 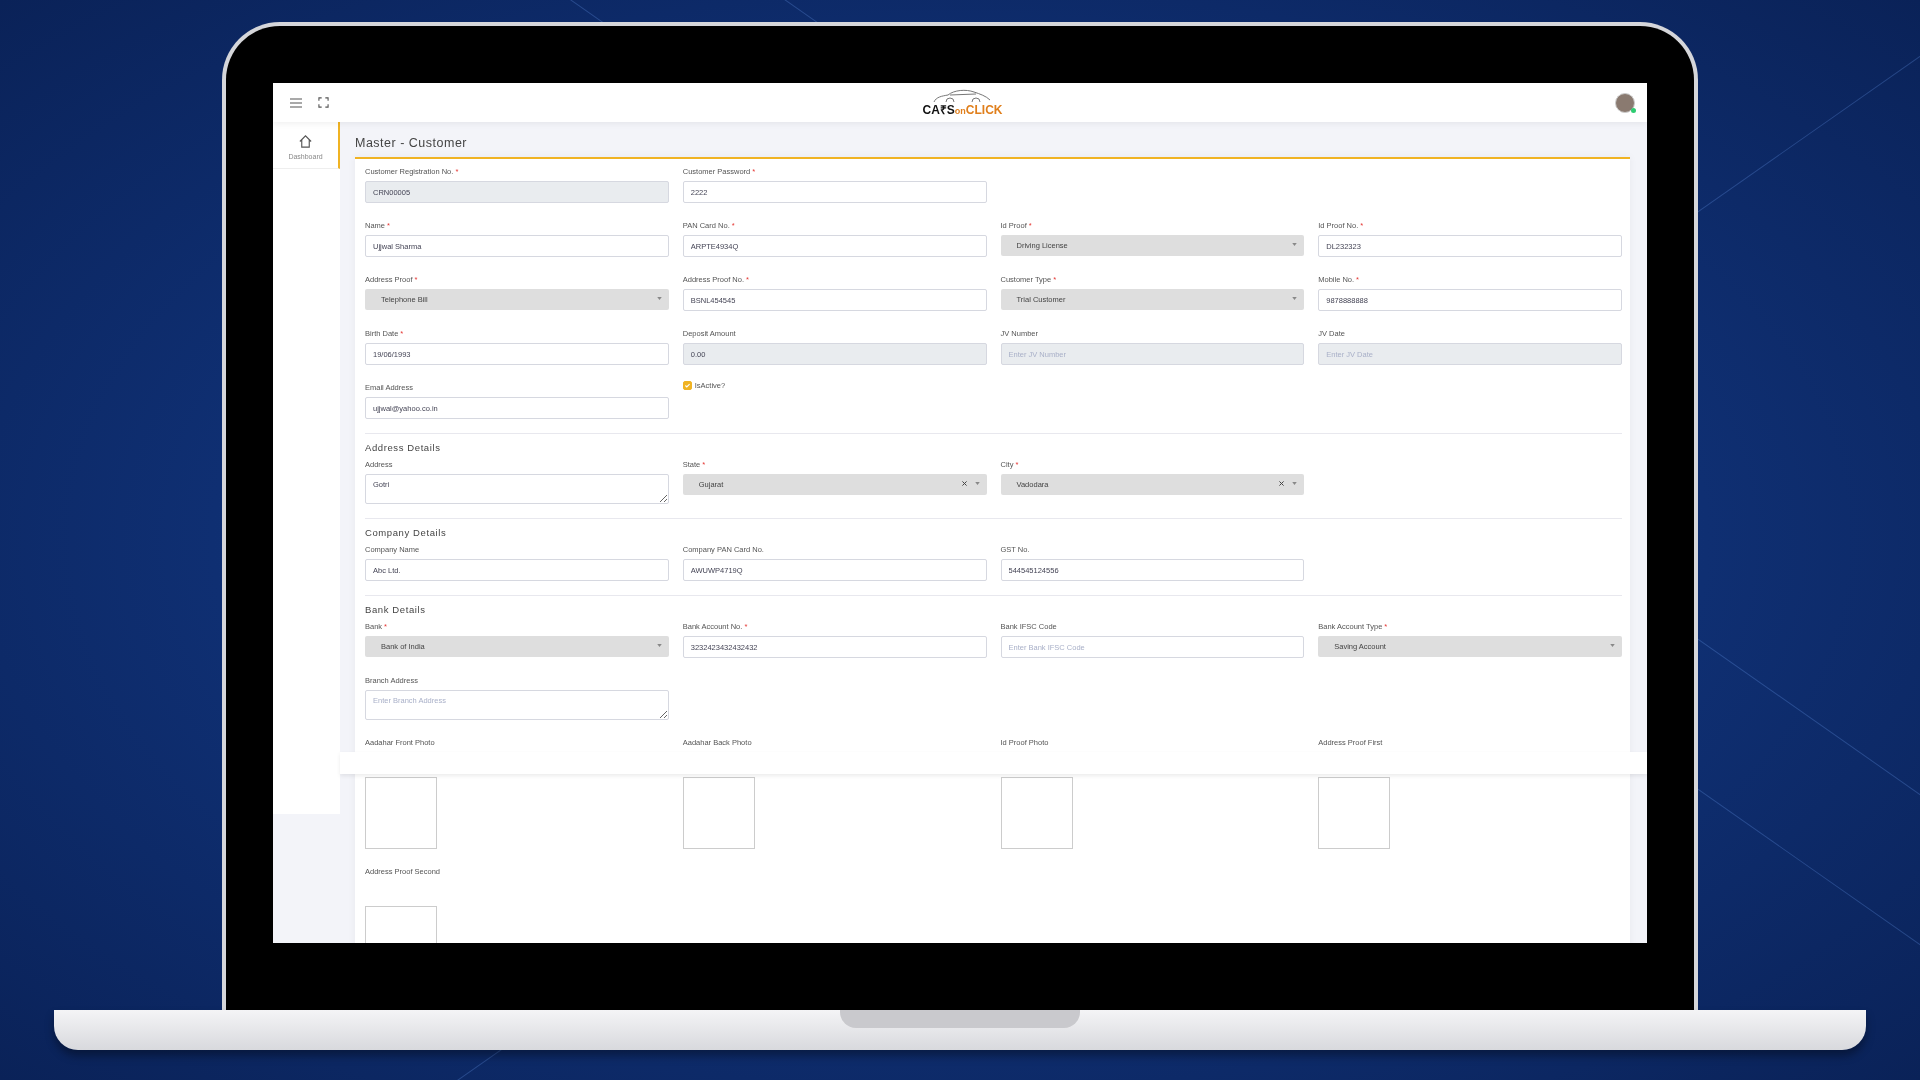 I want to click on logo-text: on, so click(x=960, y=110).